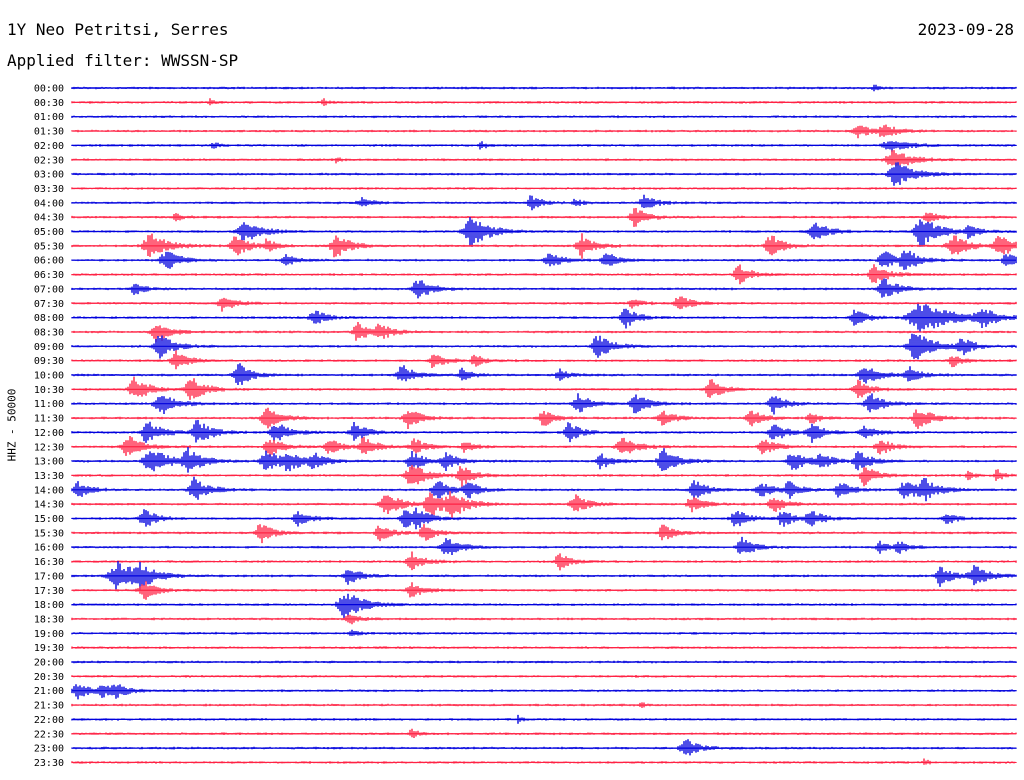 This screenshot has width=1024, height=780. What do you see at coordinates (49, 289) in the screenshot?
I see `row-time-label: 07:00` at bounding box center [49, 289].